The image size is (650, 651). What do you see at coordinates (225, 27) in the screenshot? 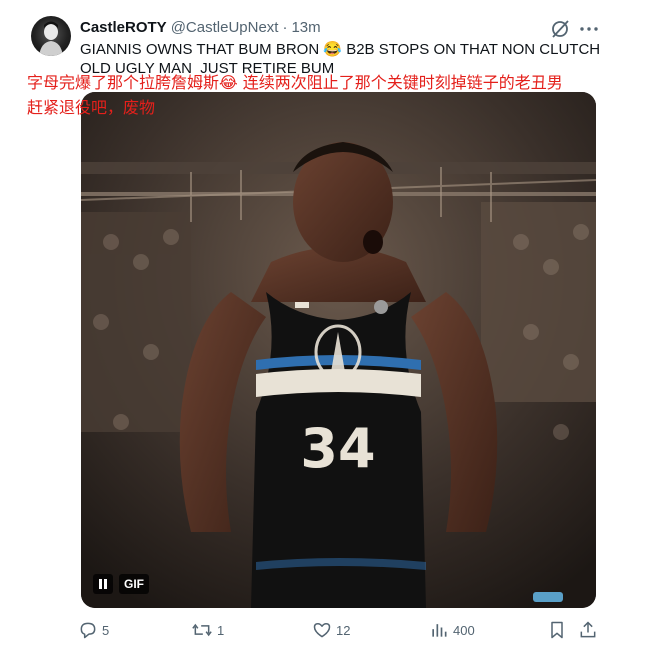
I see `author-handle: @CastleUpNext` at bounding box center [225, 27].